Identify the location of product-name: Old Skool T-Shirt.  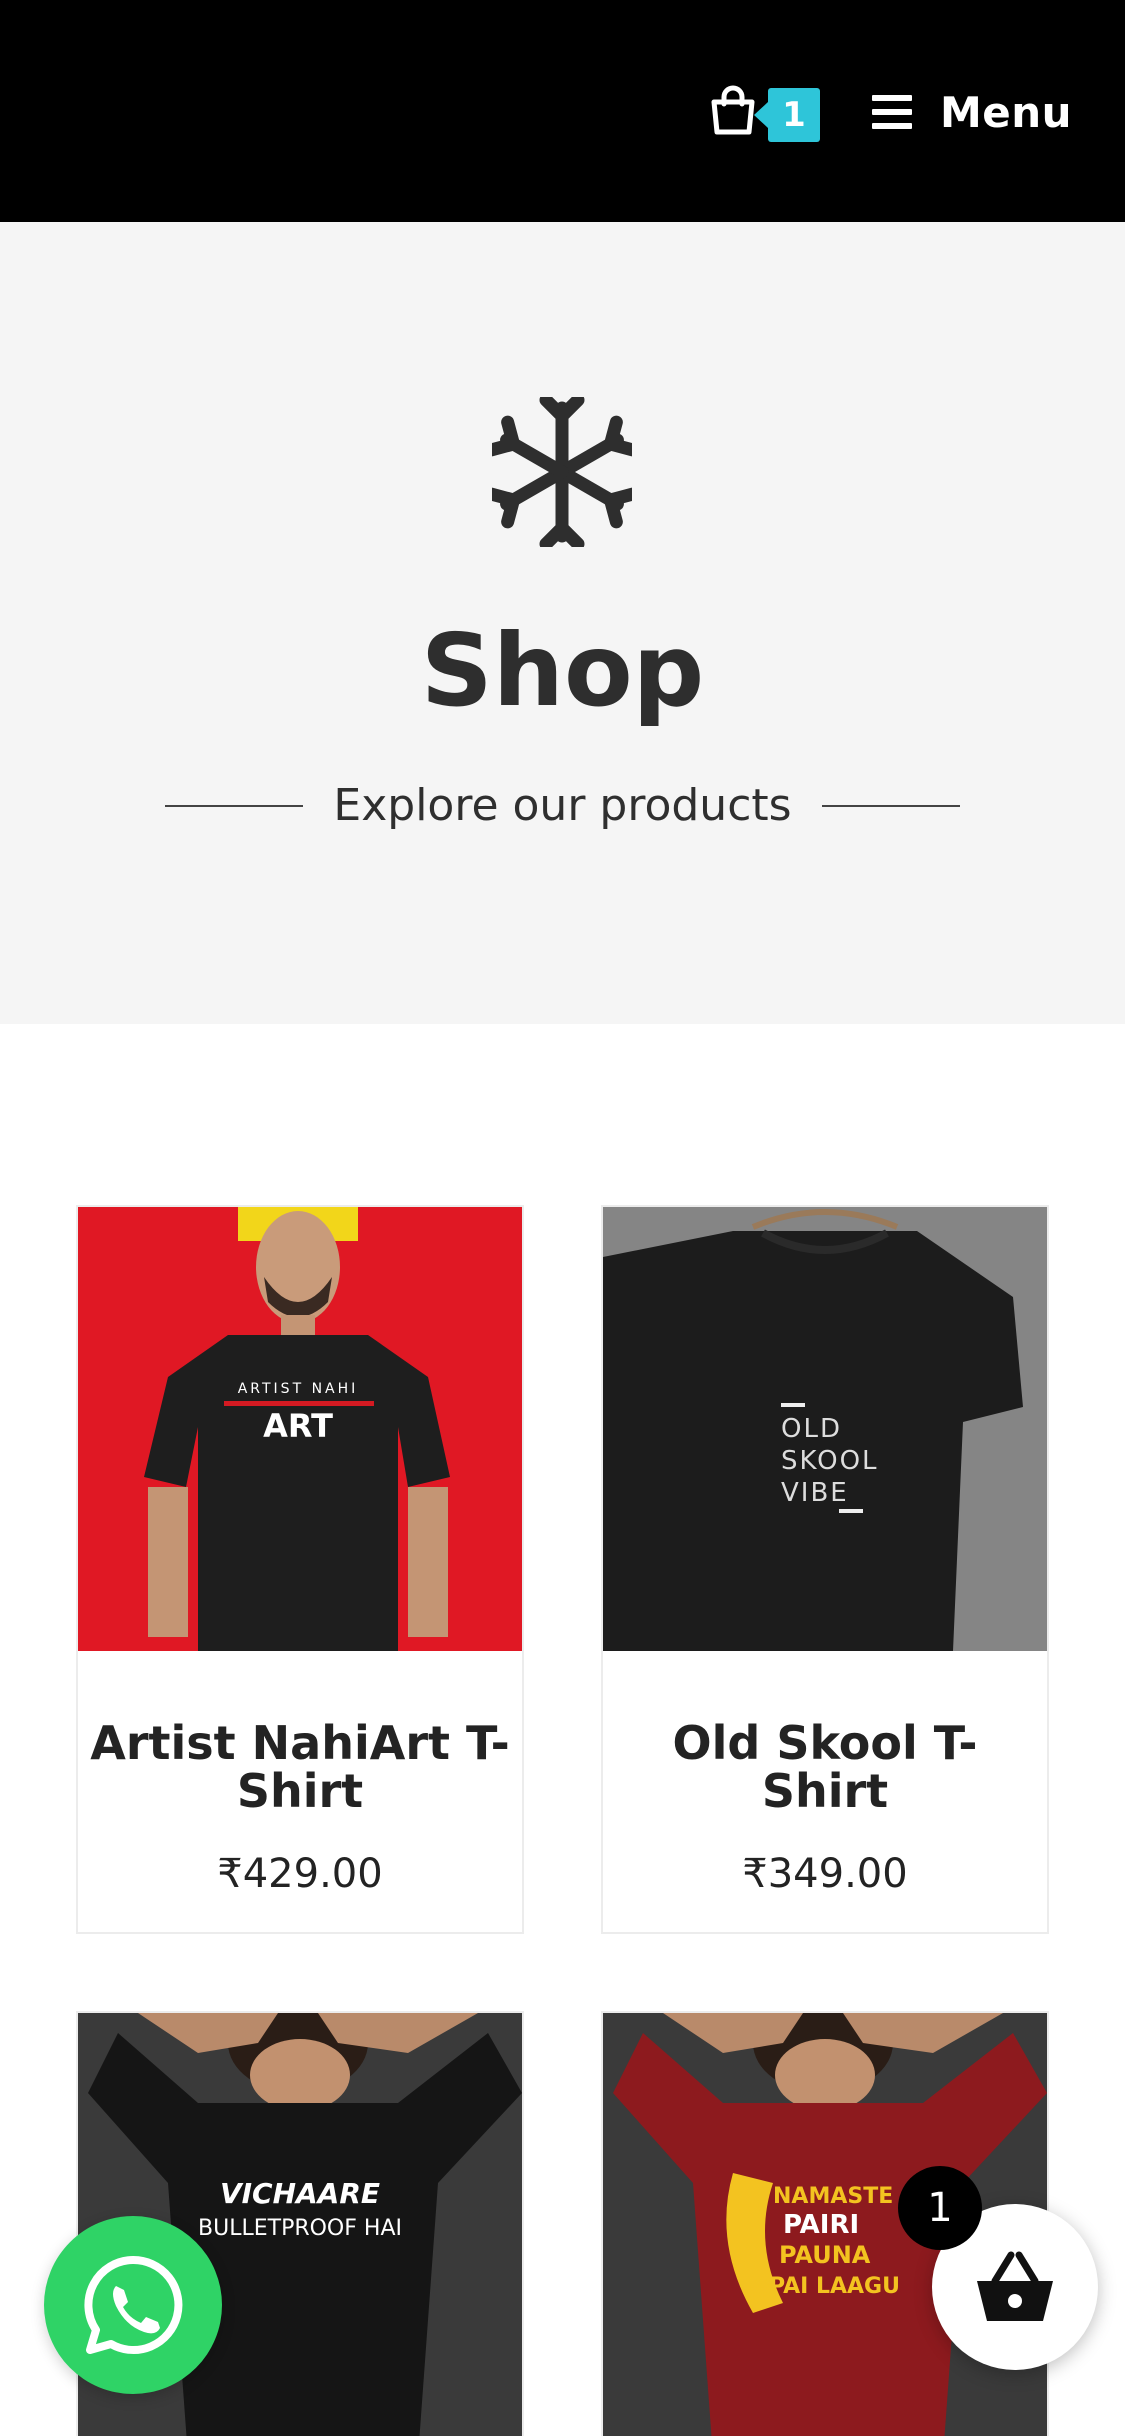
(825, 1767).